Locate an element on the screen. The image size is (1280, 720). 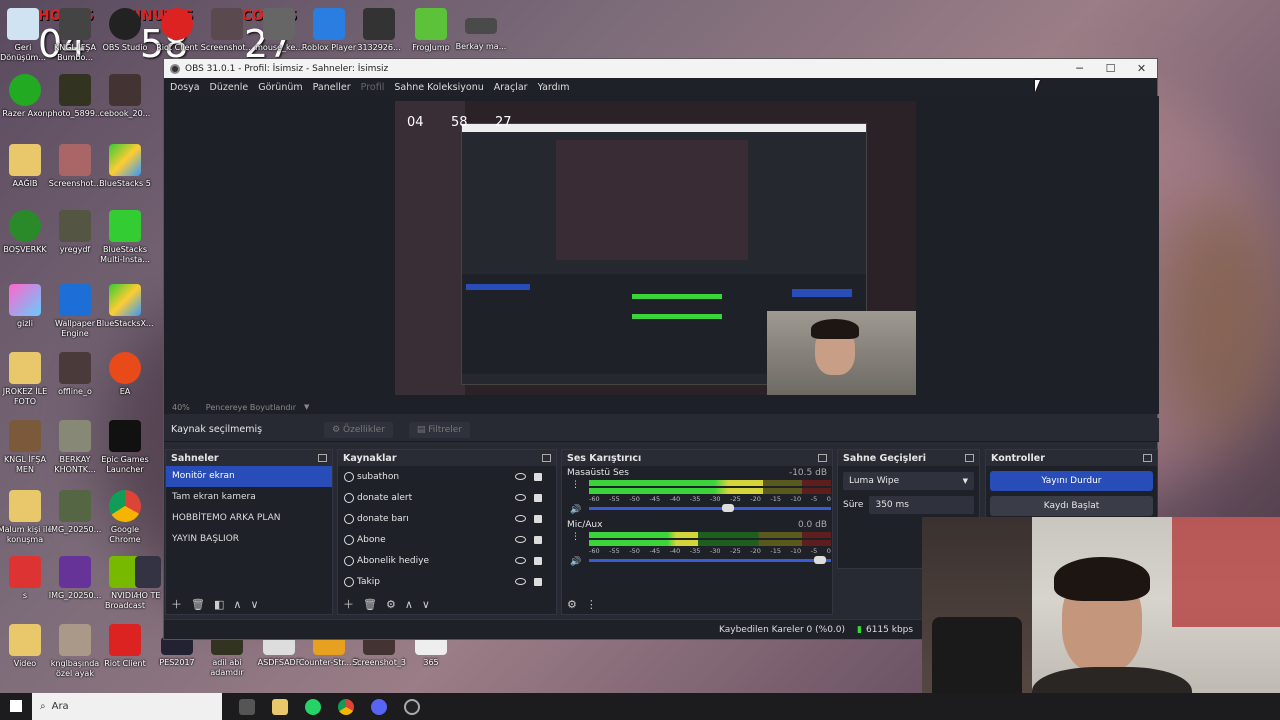
obs-logo-icon is located at coordinates (175, 68).